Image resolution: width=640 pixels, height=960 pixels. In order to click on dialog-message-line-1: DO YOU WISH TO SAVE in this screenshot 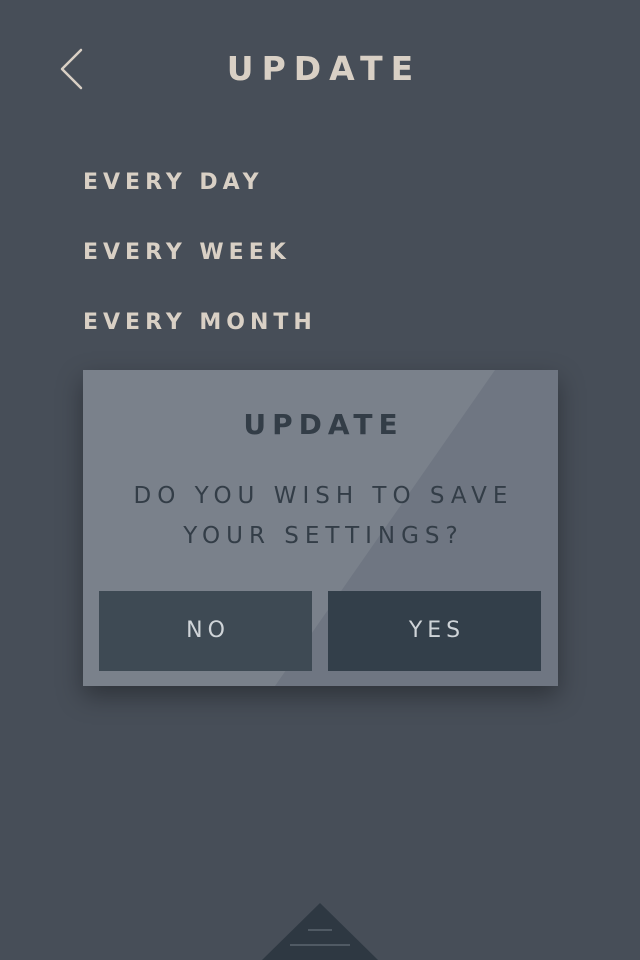, I will do `click(323, 496)`.